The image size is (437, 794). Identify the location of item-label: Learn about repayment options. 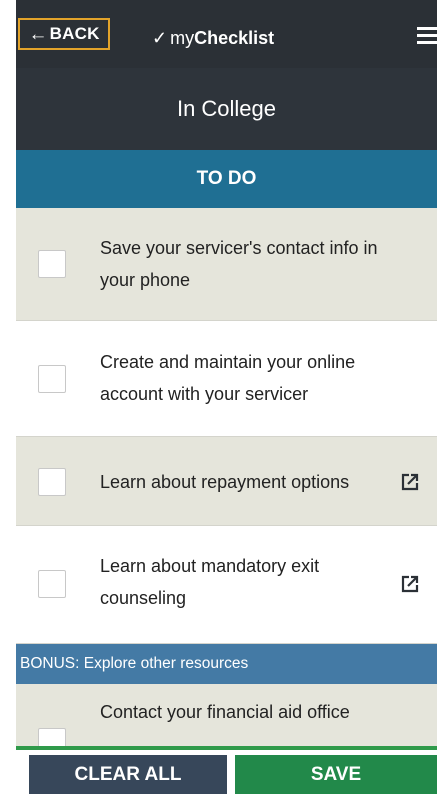
(225, 482).